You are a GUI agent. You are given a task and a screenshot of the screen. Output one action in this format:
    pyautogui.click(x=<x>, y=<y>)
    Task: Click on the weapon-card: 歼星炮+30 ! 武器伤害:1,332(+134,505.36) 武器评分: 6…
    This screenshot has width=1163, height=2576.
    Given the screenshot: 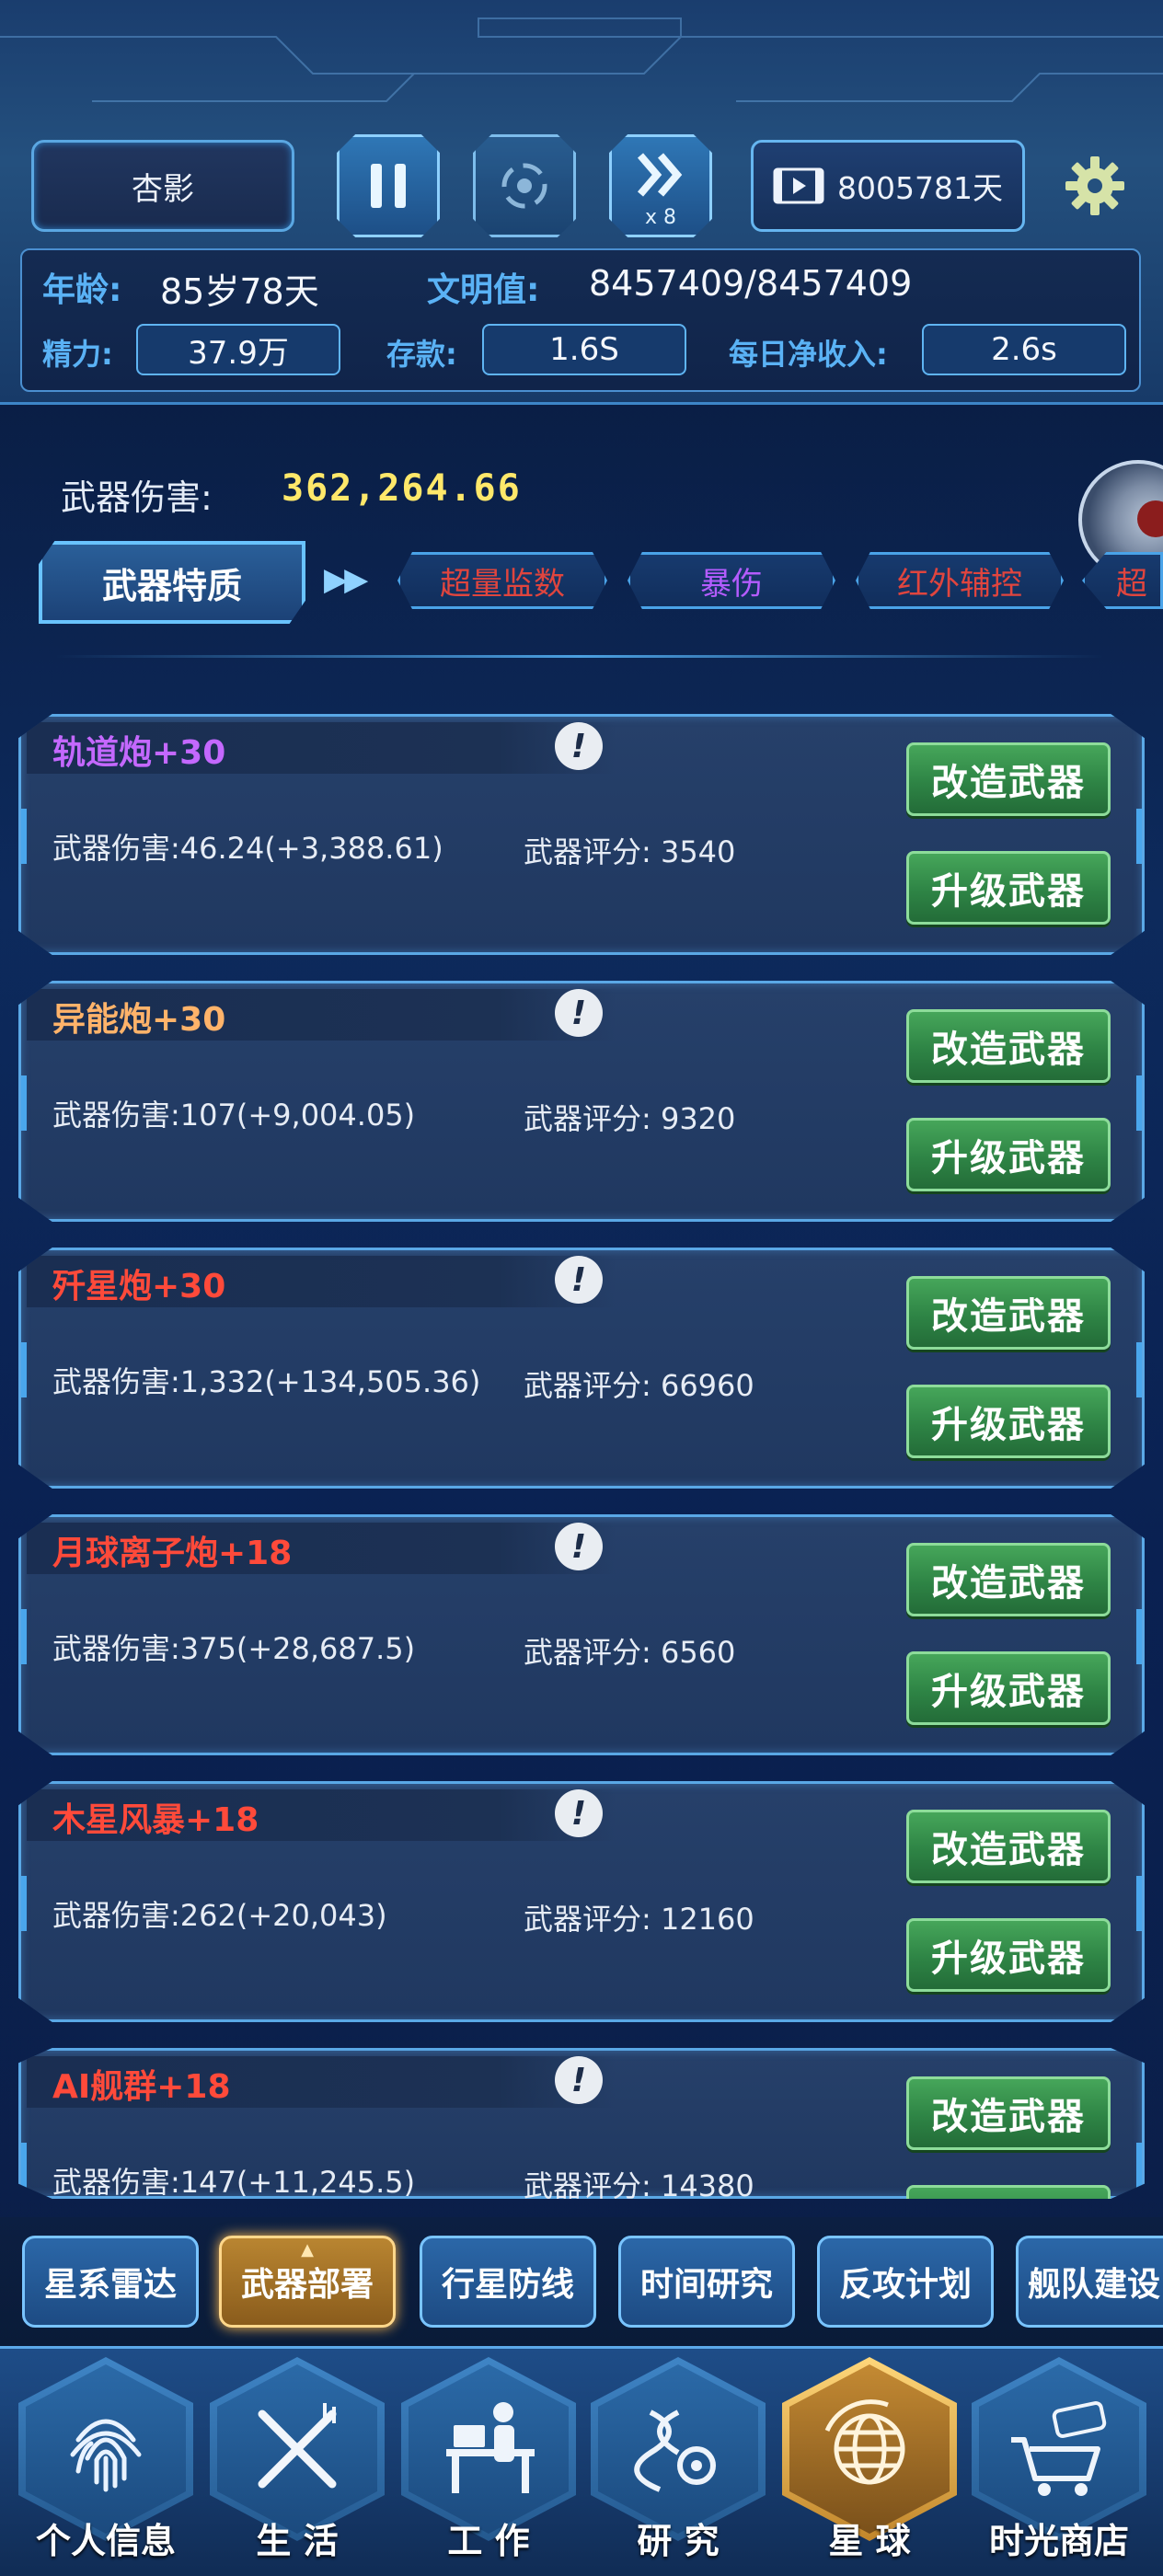 What is the action you would take?
    pyautogui.click(x=581, y=1368)
    